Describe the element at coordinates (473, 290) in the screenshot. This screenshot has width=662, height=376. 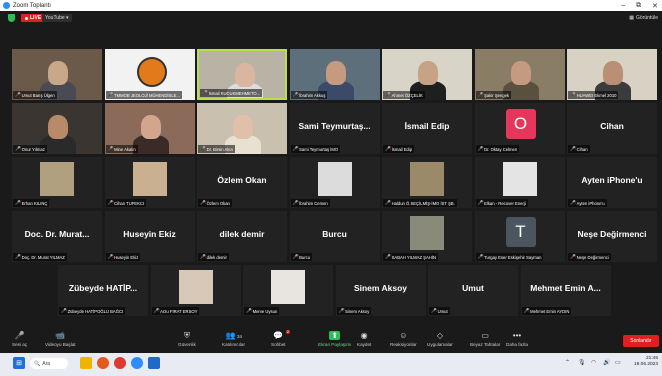
I see `participant-tile: Umut 🎤̸ Umut` at that location.